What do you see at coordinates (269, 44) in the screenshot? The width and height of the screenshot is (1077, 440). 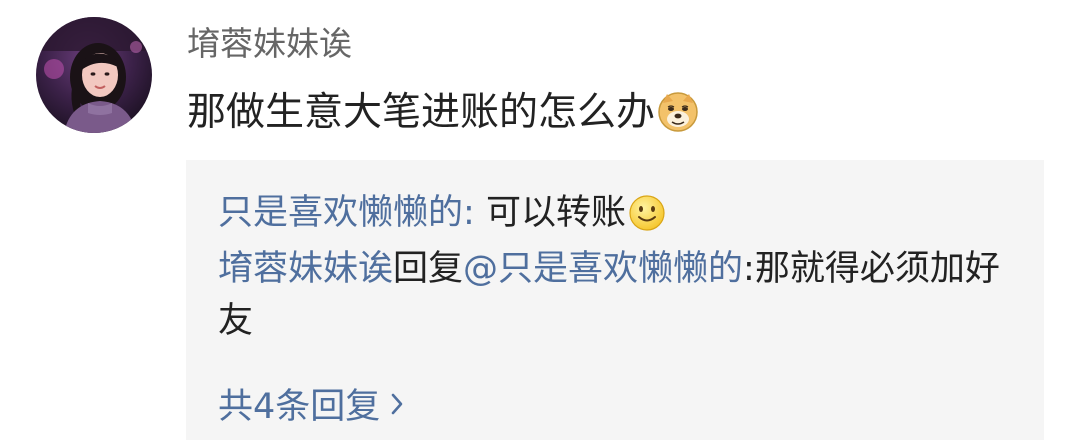 I see `comment-username: 堉蓉妹妹诶` at bounding box center [269, 44].